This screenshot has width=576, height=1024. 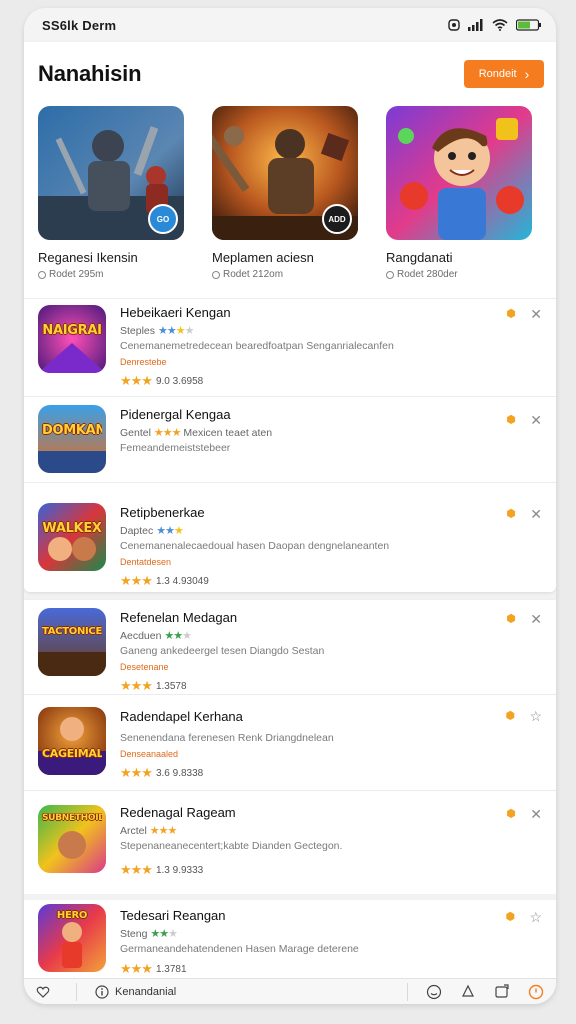 I want to click on featured-card: Rangdanati Rodet 280der, so click(x=459, y=201).